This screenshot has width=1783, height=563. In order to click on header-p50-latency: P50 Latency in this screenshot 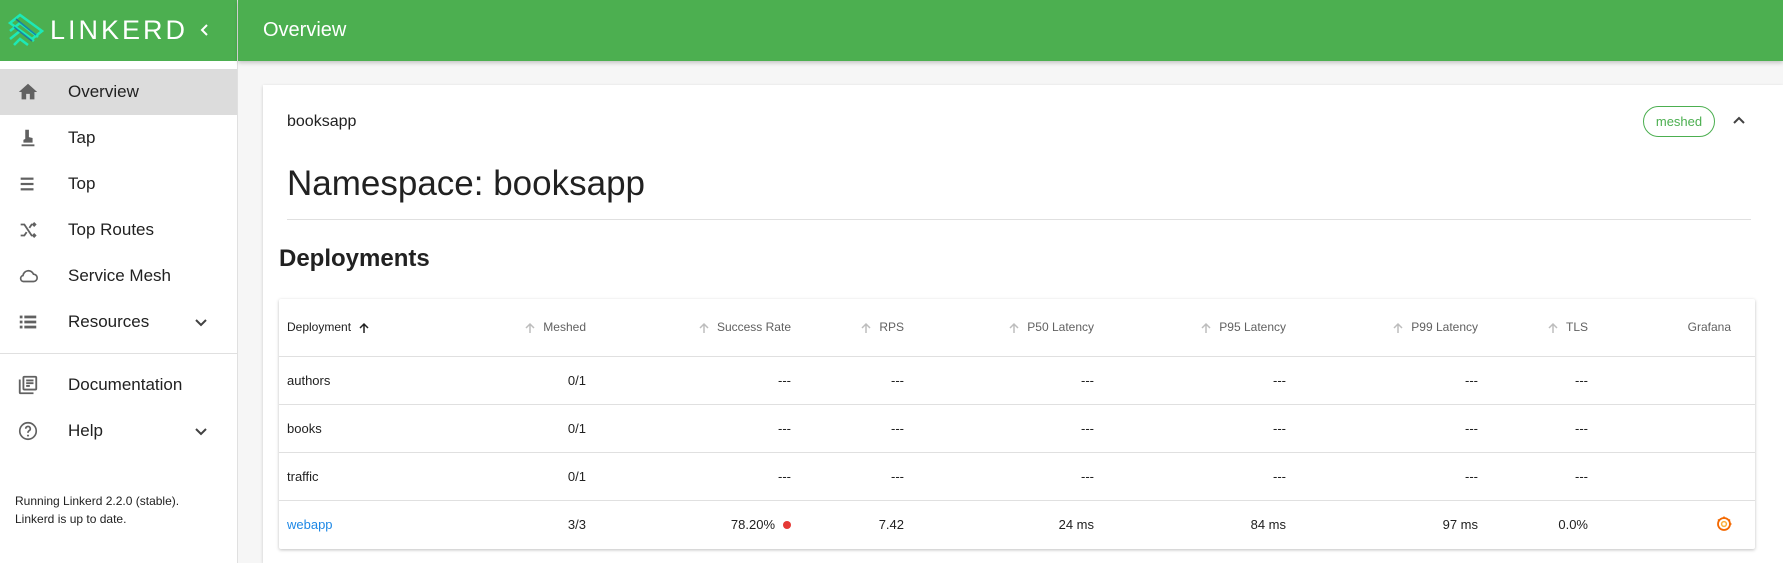, I will do `click(1007, 328)`.